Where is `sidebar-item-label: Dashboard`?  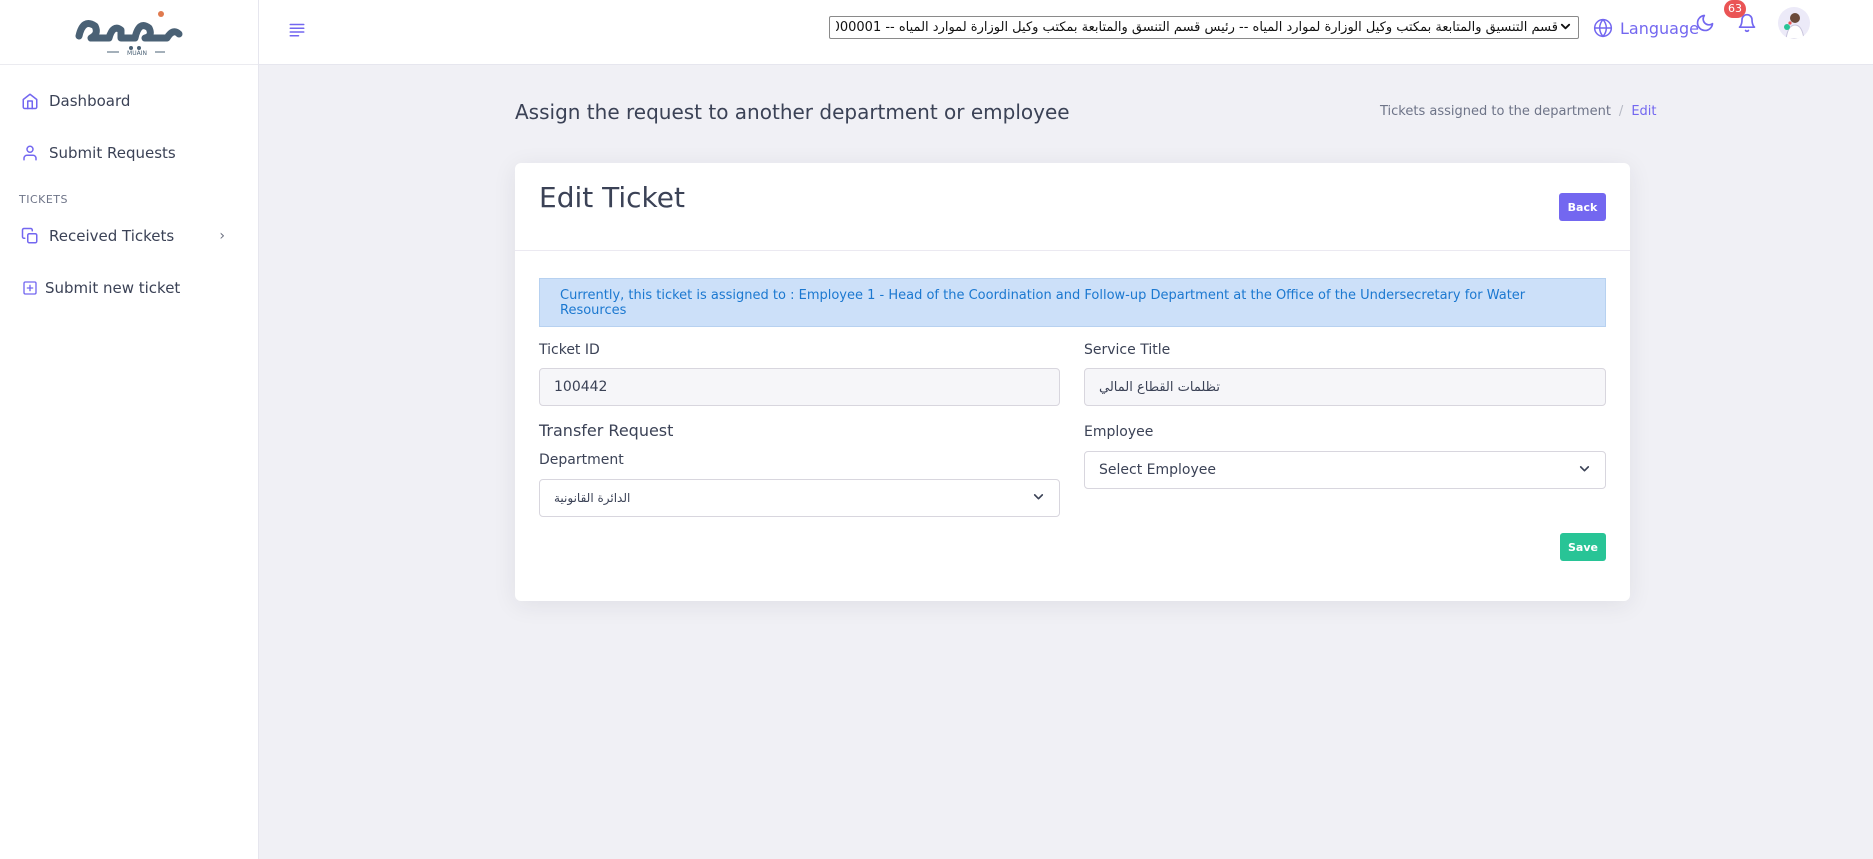
sidebar-item-label: Dashboard is located at coordinates (90, 101).